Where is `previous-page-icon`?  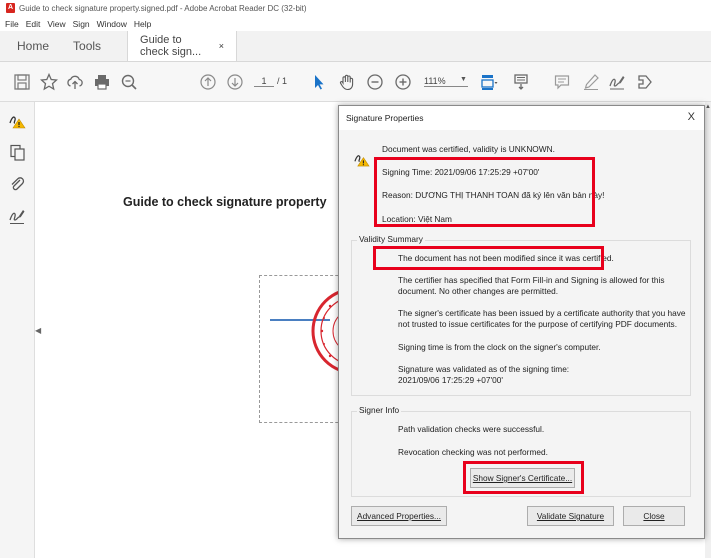 previous-page-icon is located at coordinates (208, 82).